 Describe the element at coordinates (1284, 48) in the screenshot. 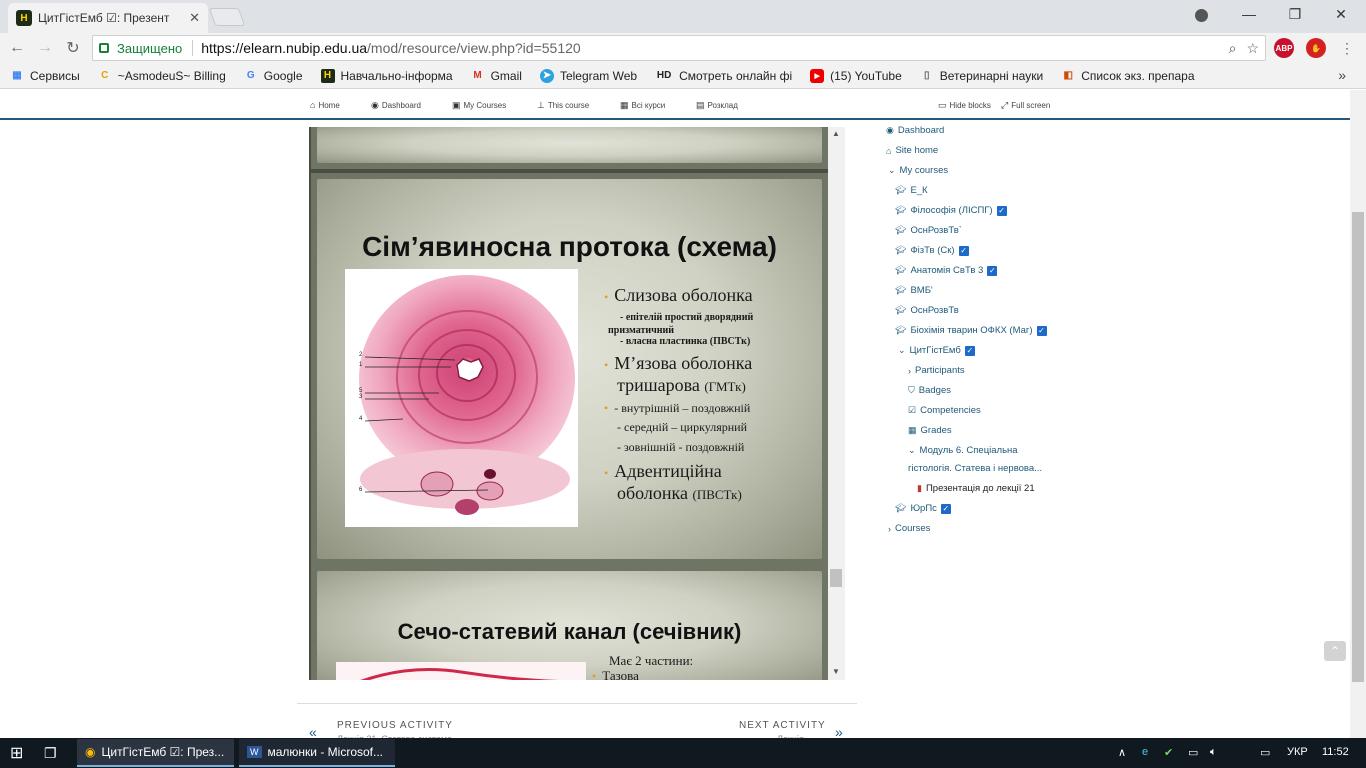

I see `adblock-icon: ABP` at that location.